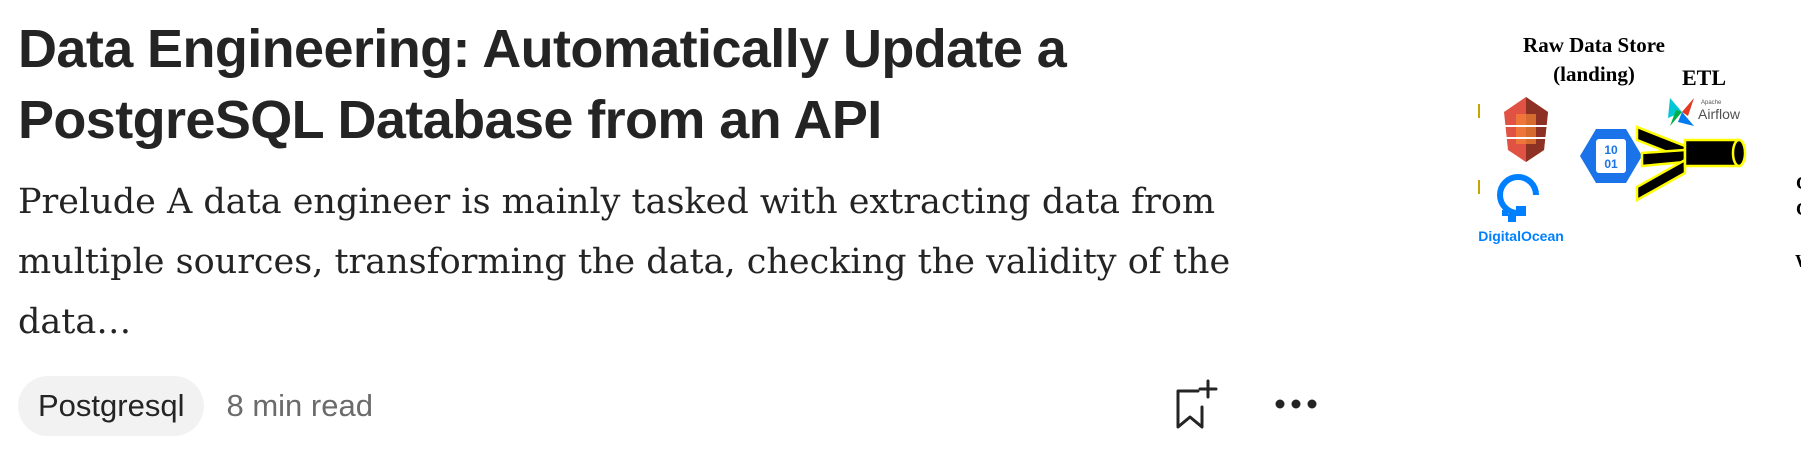 This screenshot has height=469, width=1801. I want to click on bookmark-add-icon, so click(1196, 406).